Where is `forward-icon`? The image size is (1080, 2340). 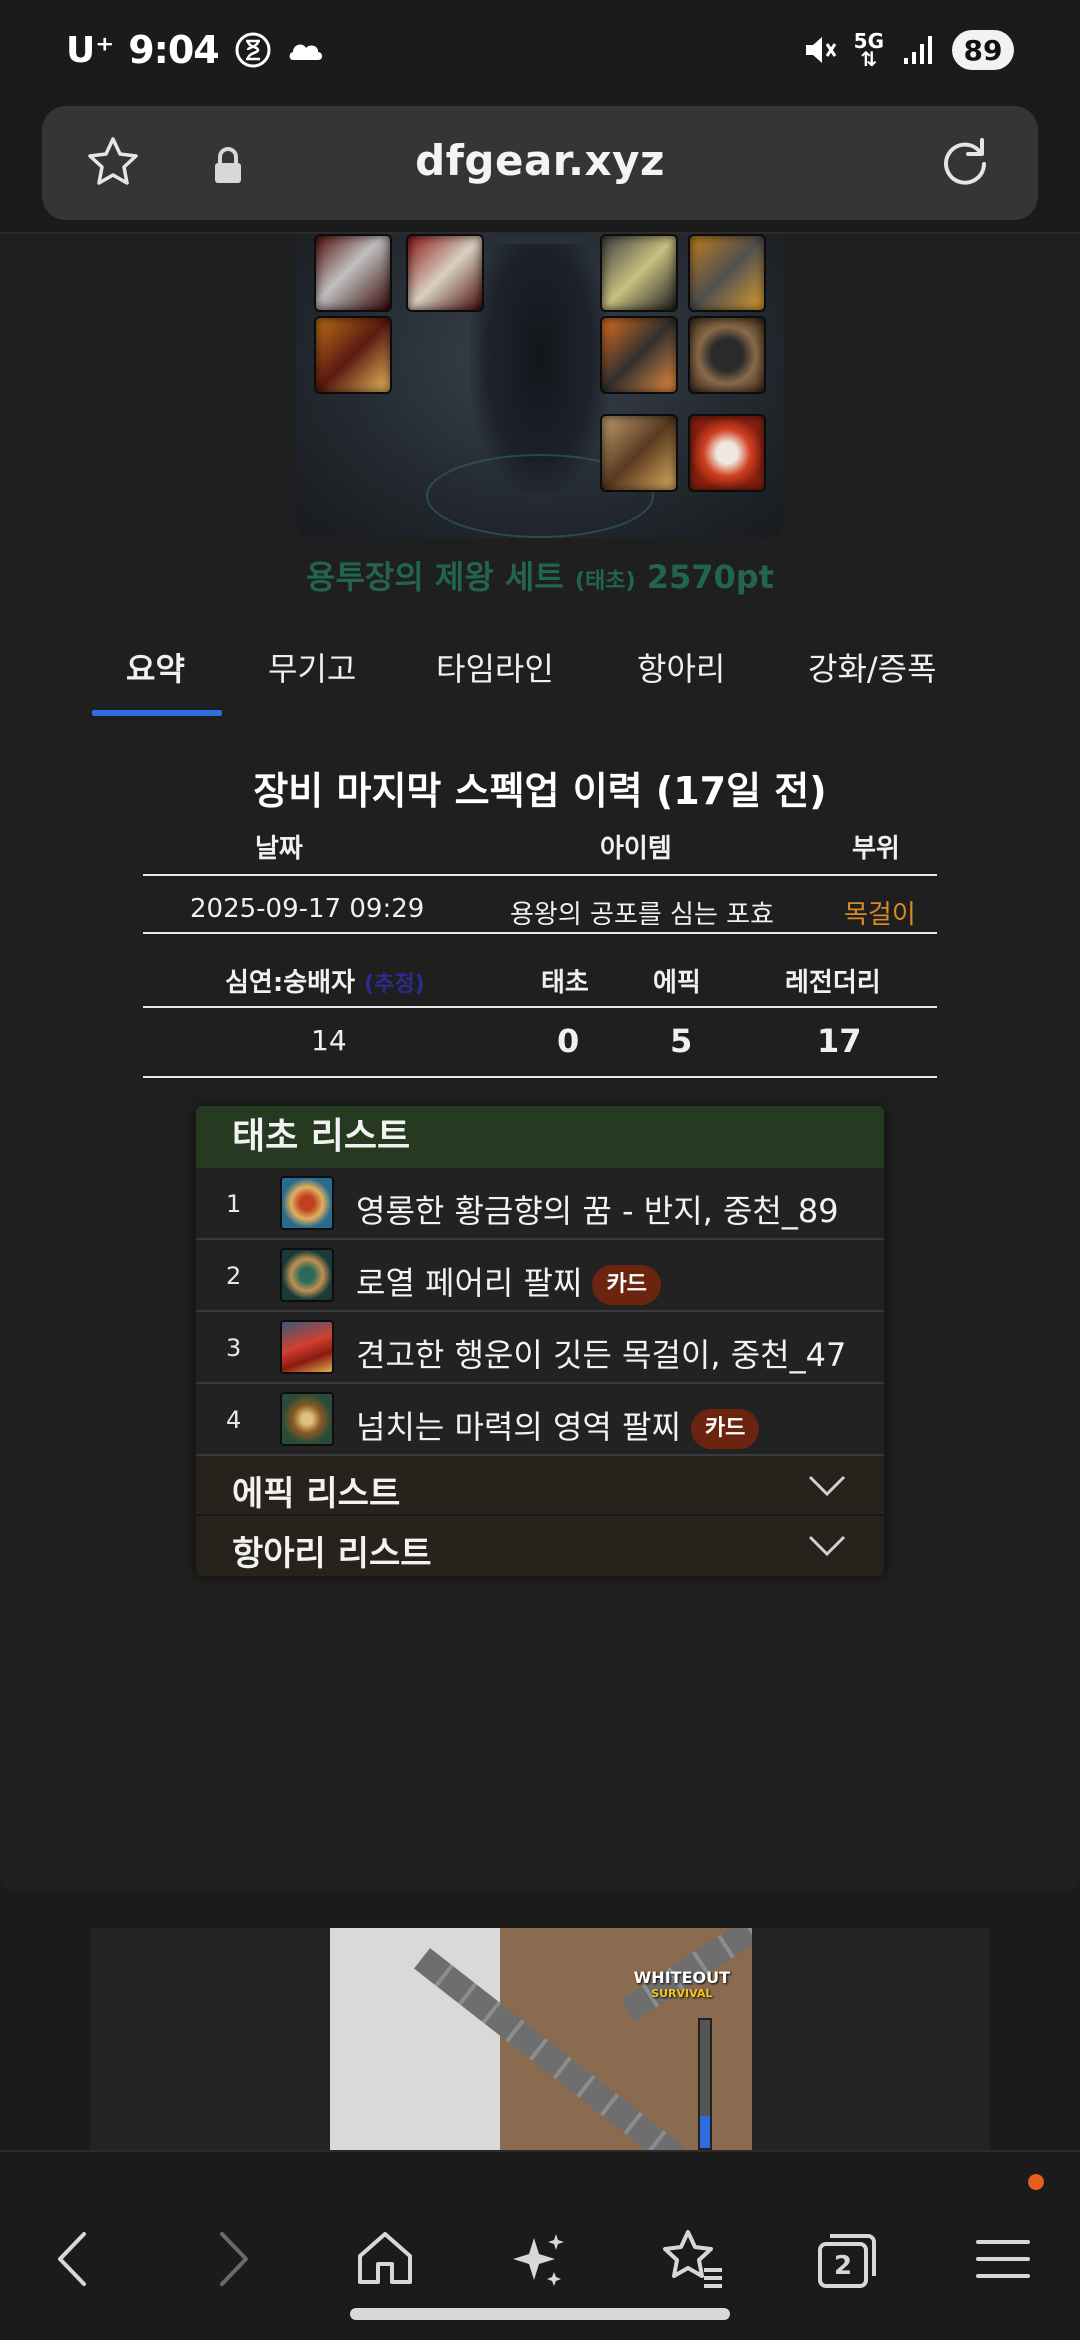 forward-icon is located at coordinates (231, 2259).